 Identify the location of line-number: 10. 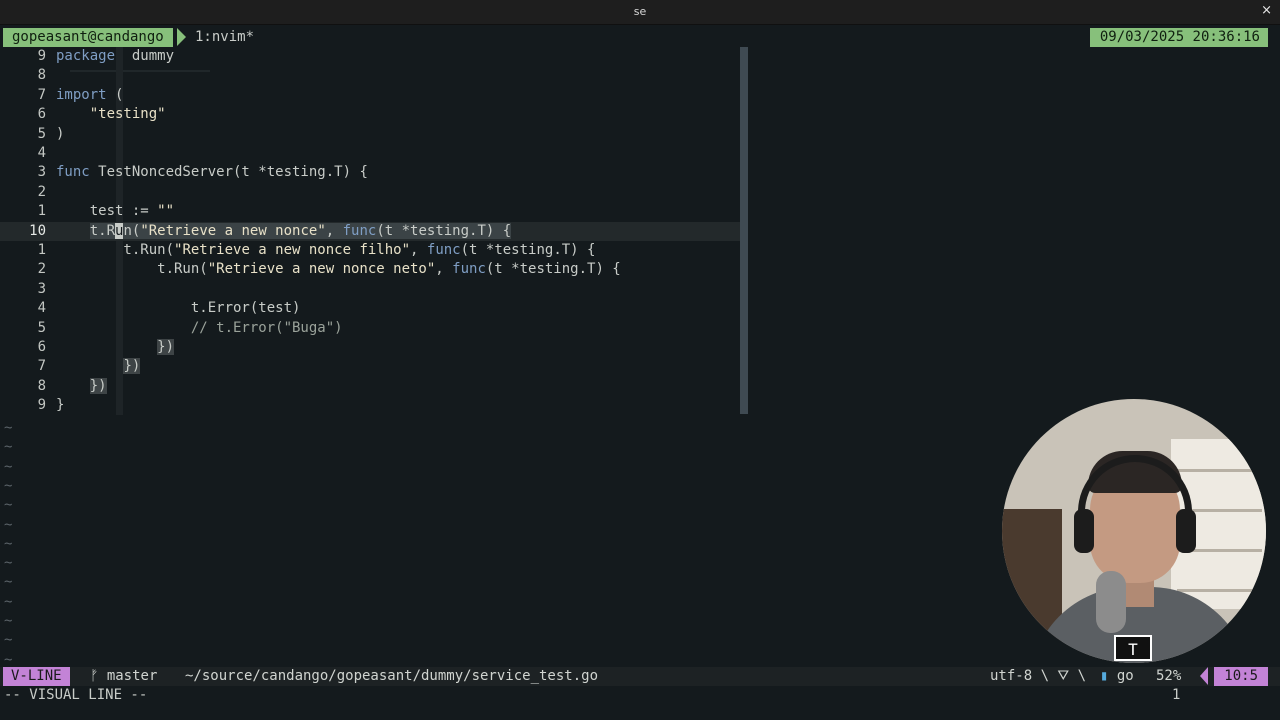
(37, 230).